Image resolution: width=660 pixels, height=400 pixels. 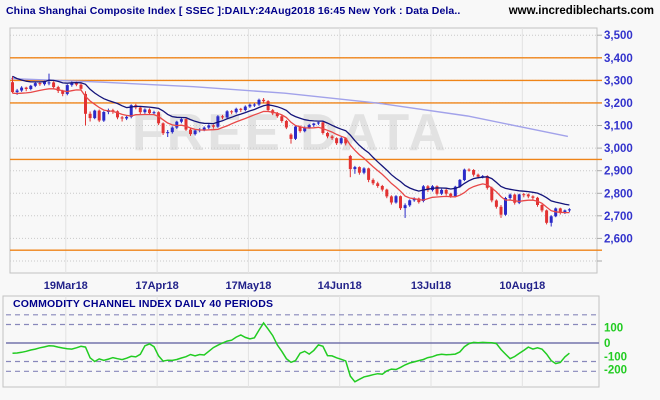 I want to click on cci-line, so click(x=291, y=352).